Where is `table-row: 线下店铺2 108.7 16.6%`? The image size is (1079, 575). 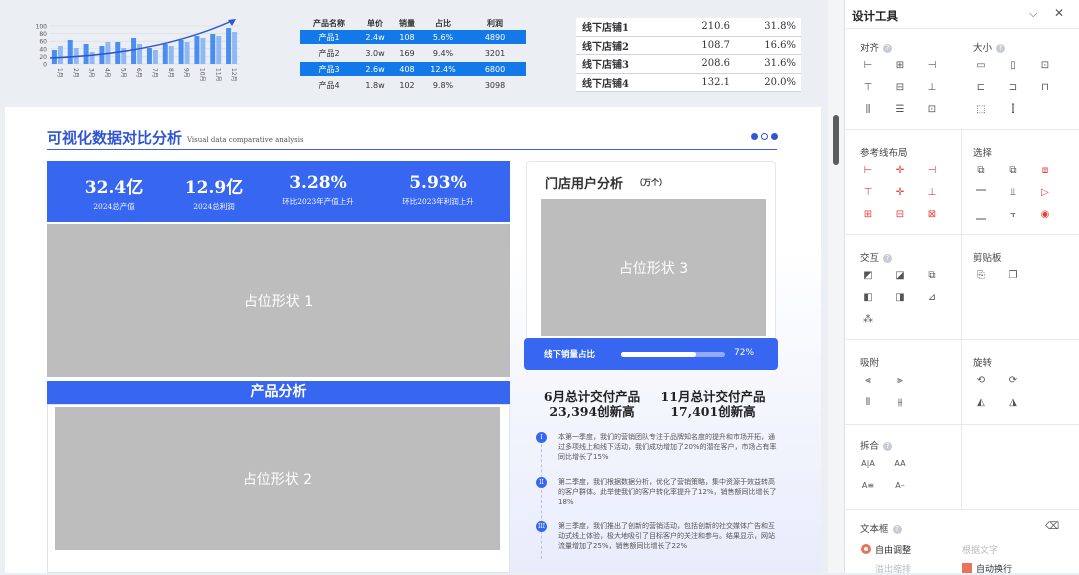 table-row: 线下店铺2 108.7 16.6% is located at coordinates (688, 46).